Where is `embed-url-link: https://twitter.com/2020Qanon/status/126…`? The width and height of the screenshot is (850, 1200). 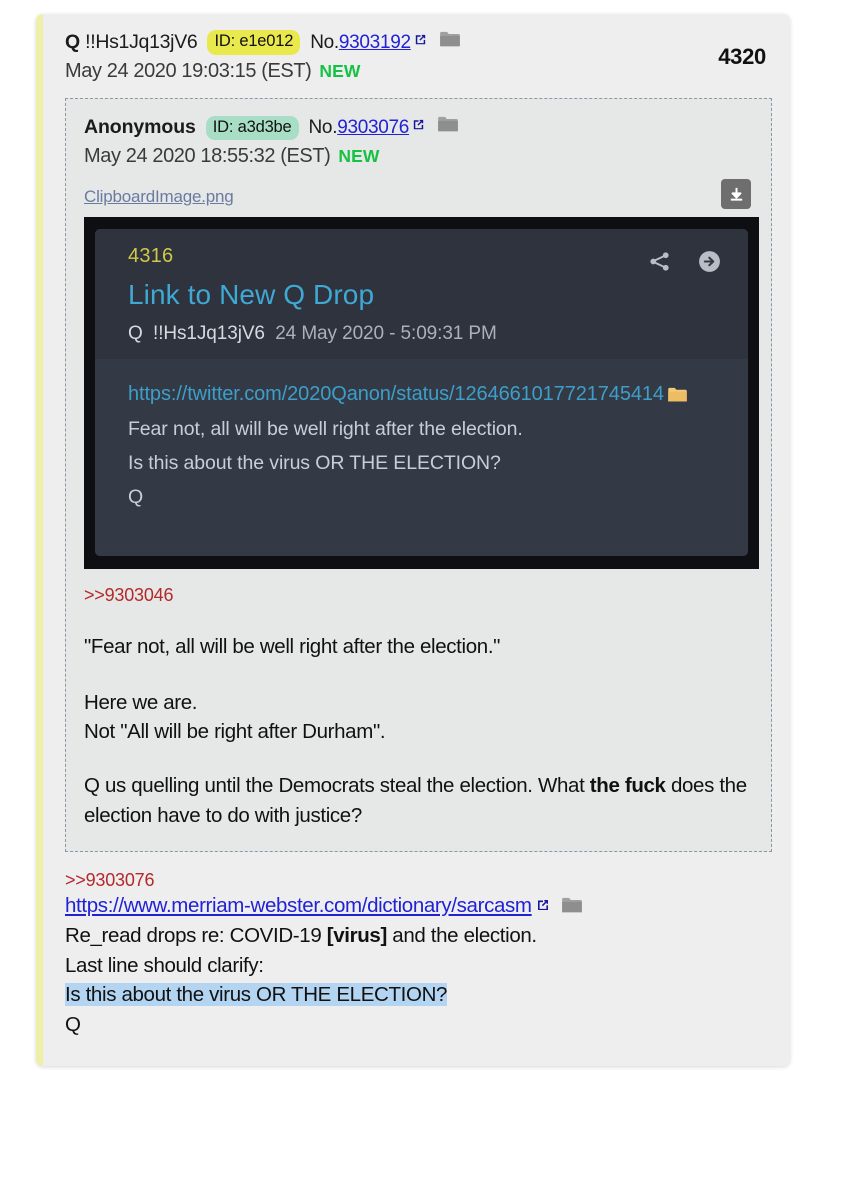 embed-url-link: https://twitter.com/2020Qanon/status/126… is located at coordinates (396, 394).